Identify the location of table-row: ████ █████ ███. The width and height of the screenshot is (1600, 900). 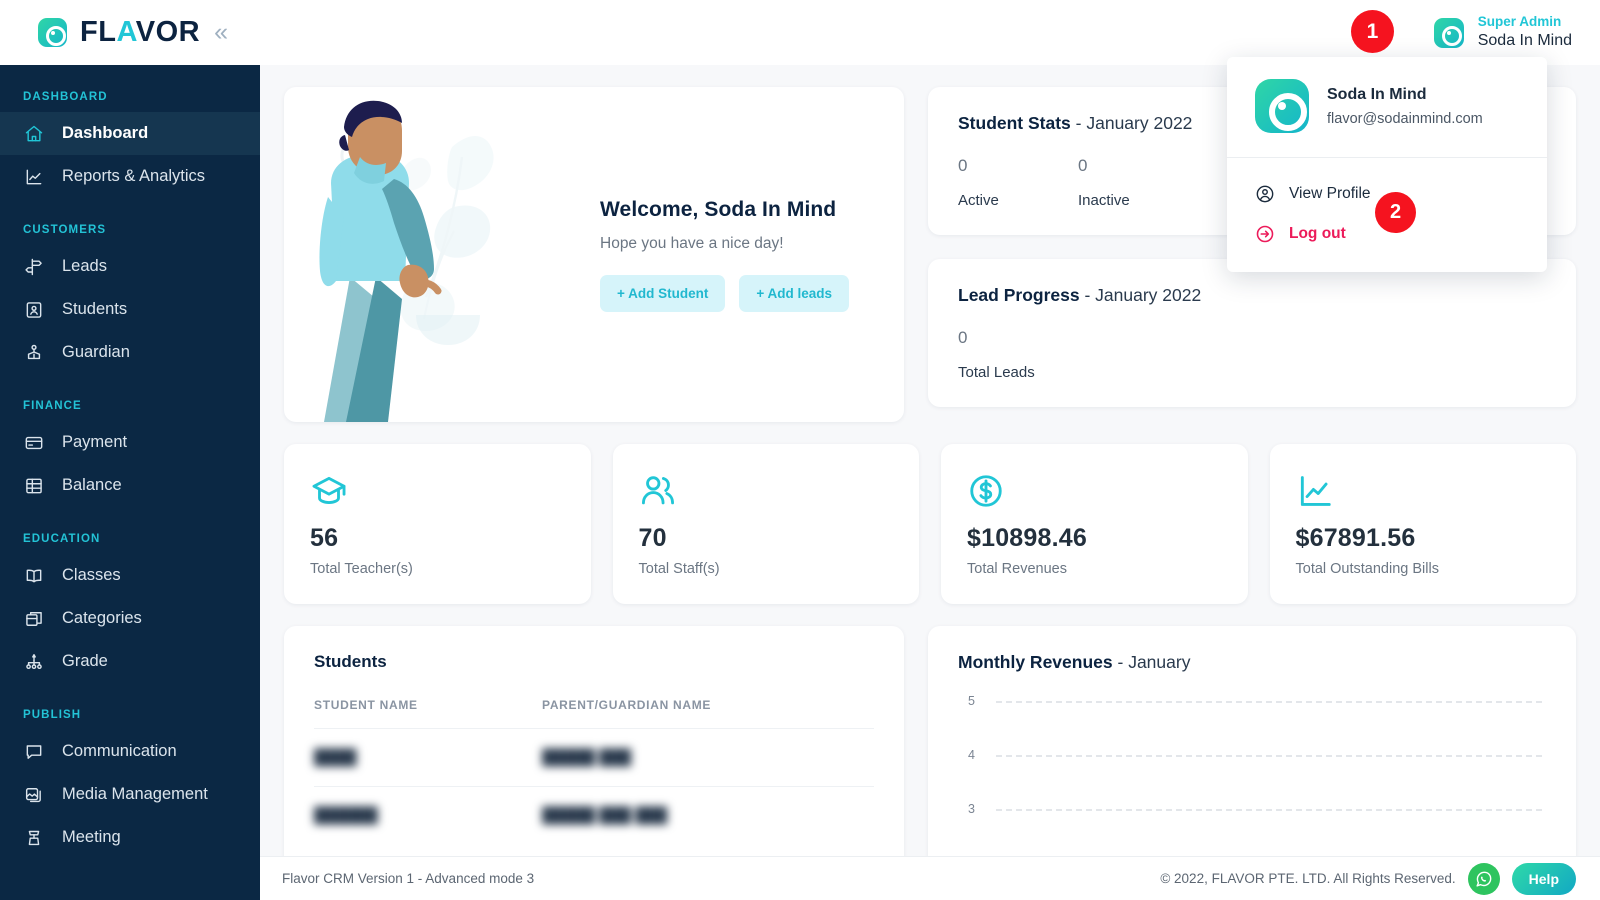
(594, 757).